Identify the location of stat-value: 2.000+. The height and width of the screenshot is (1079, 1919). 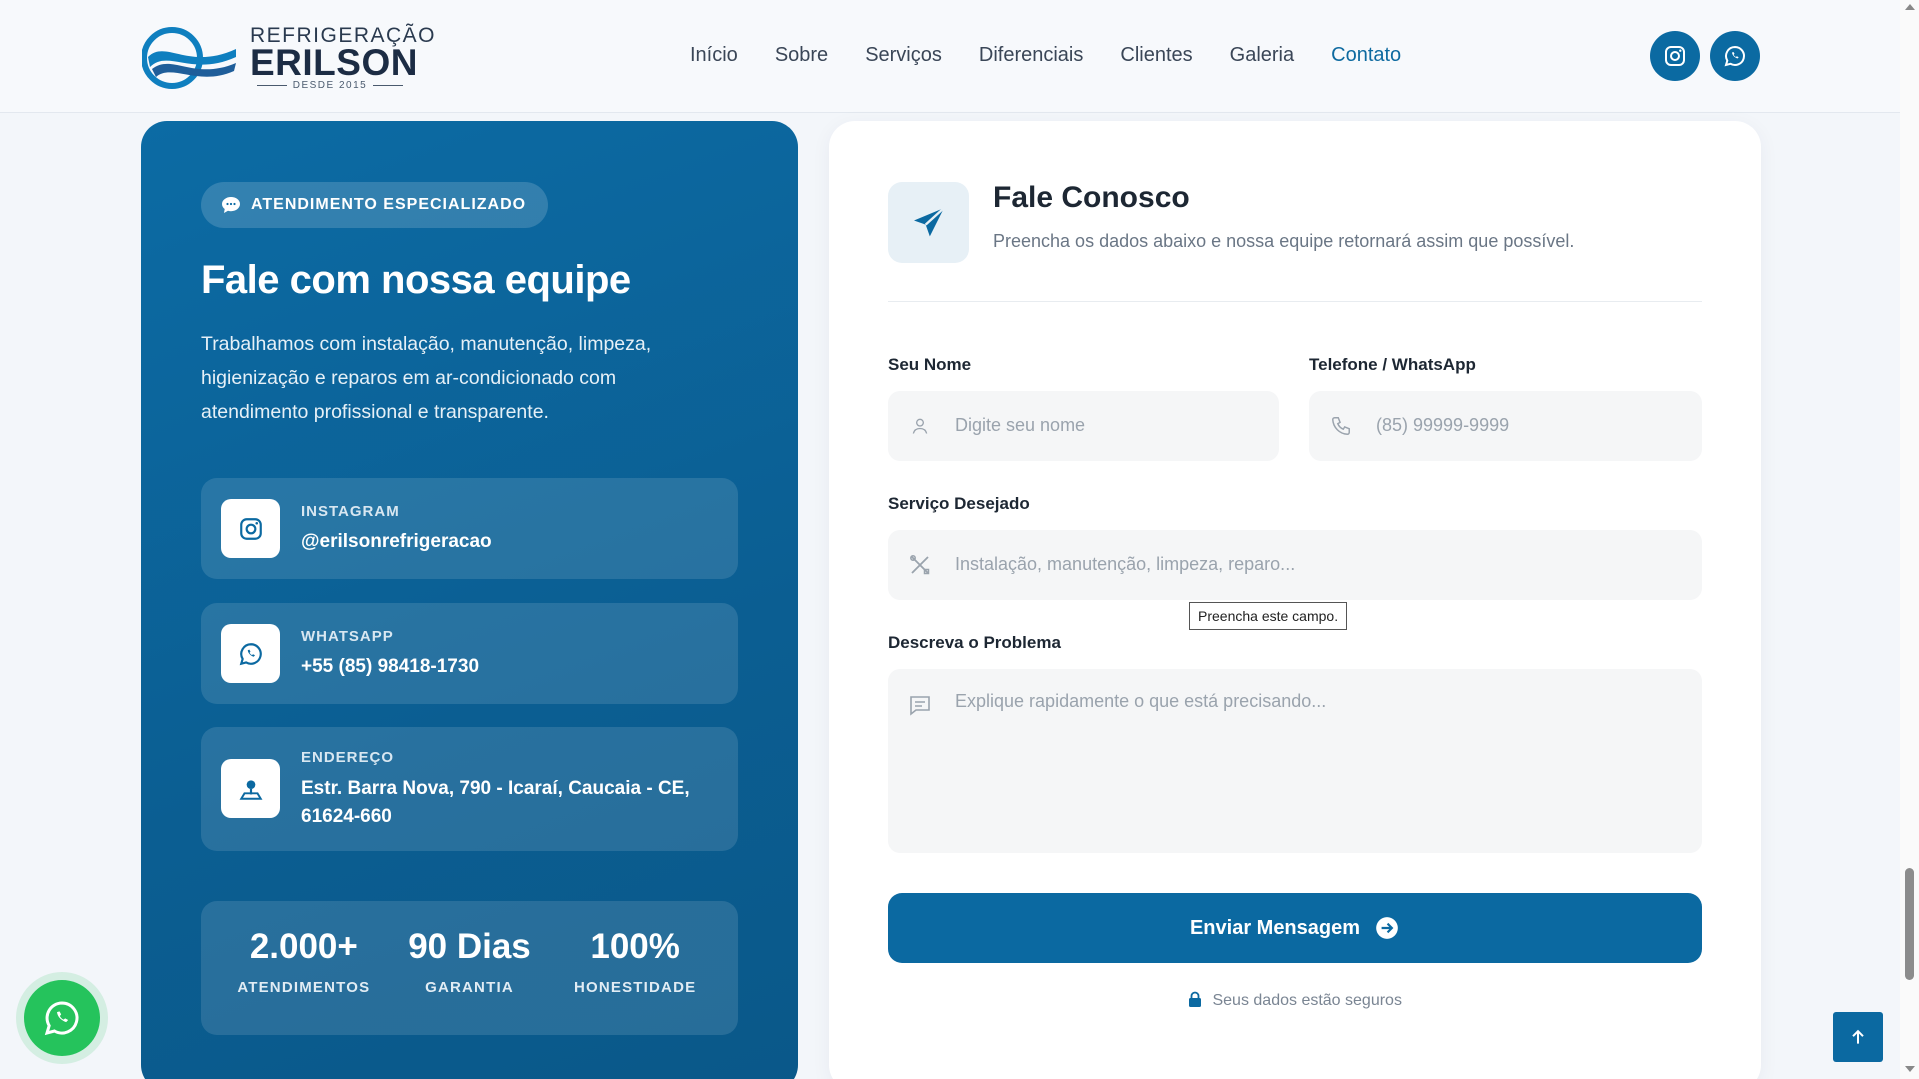
(303, 946).